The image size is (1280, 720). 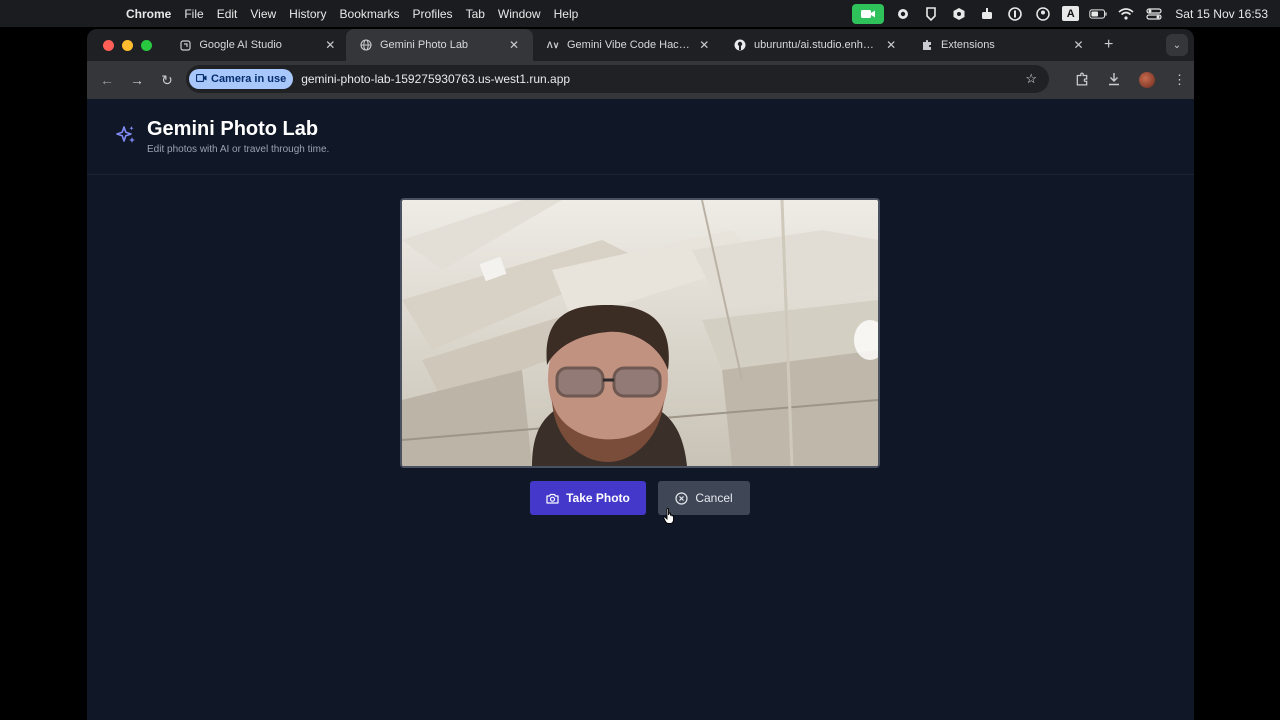 I want to click on hexagon-icon, so click(x=959, y=14).